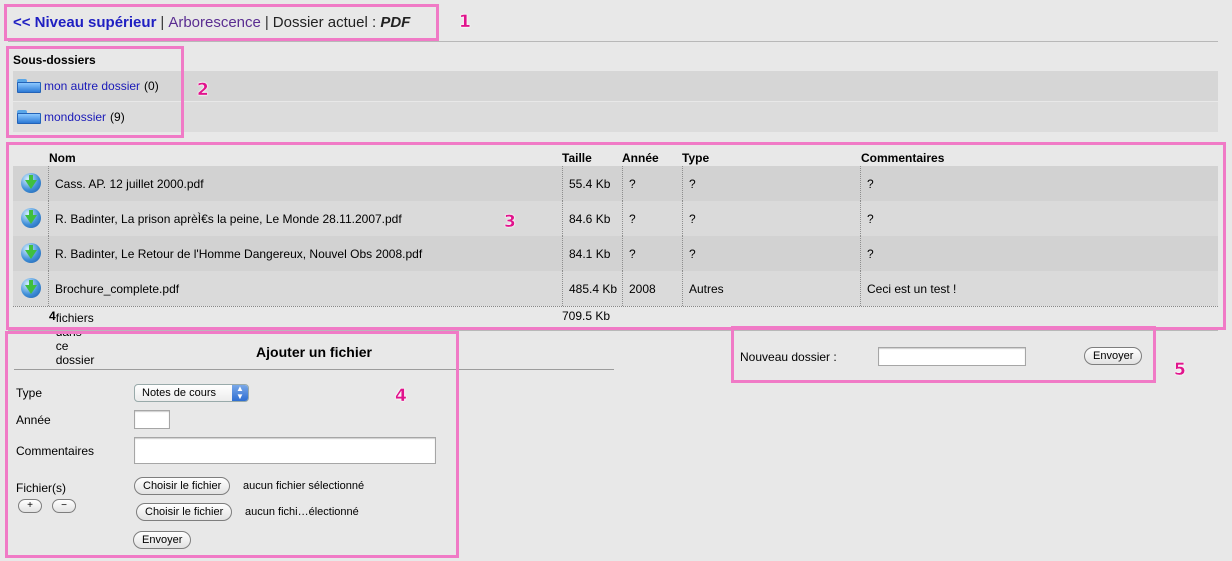 This screenshot has height=561, width=1232. Describe the element at coordinates (1180, 370) in the screenshot. I see `annotation-number: 5` at that location.